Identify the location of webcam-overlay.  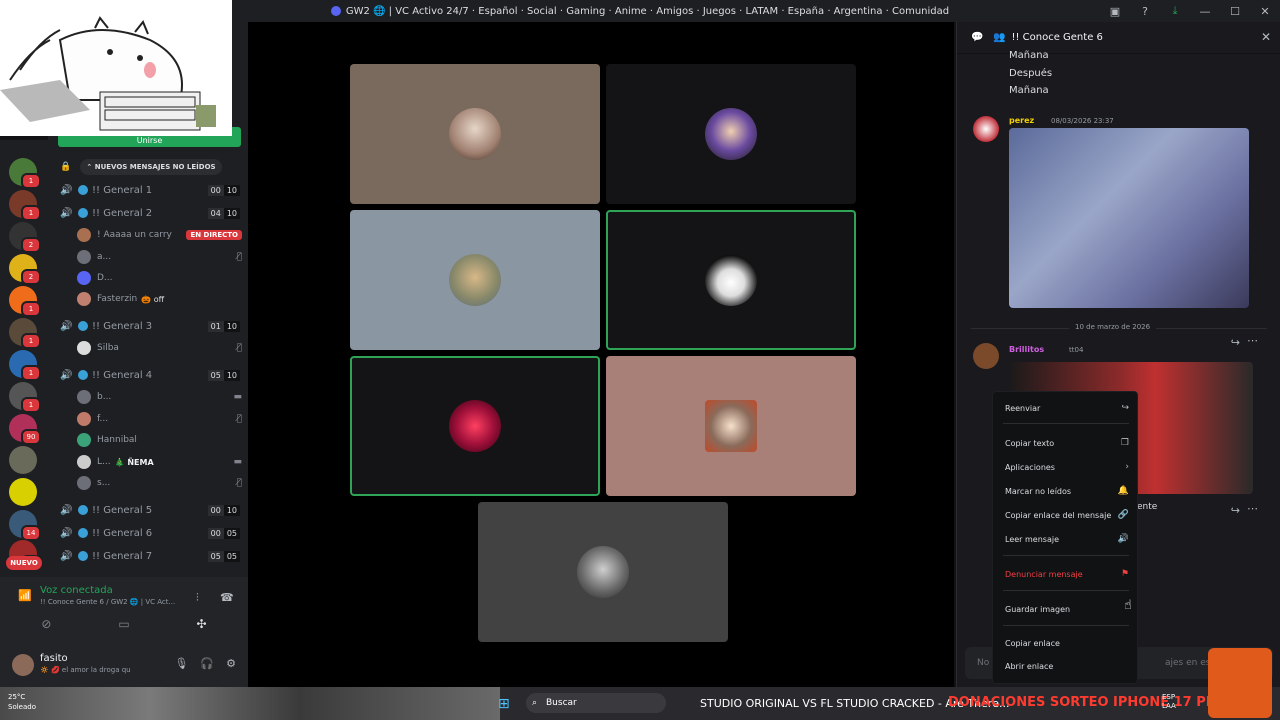
(116, 68).